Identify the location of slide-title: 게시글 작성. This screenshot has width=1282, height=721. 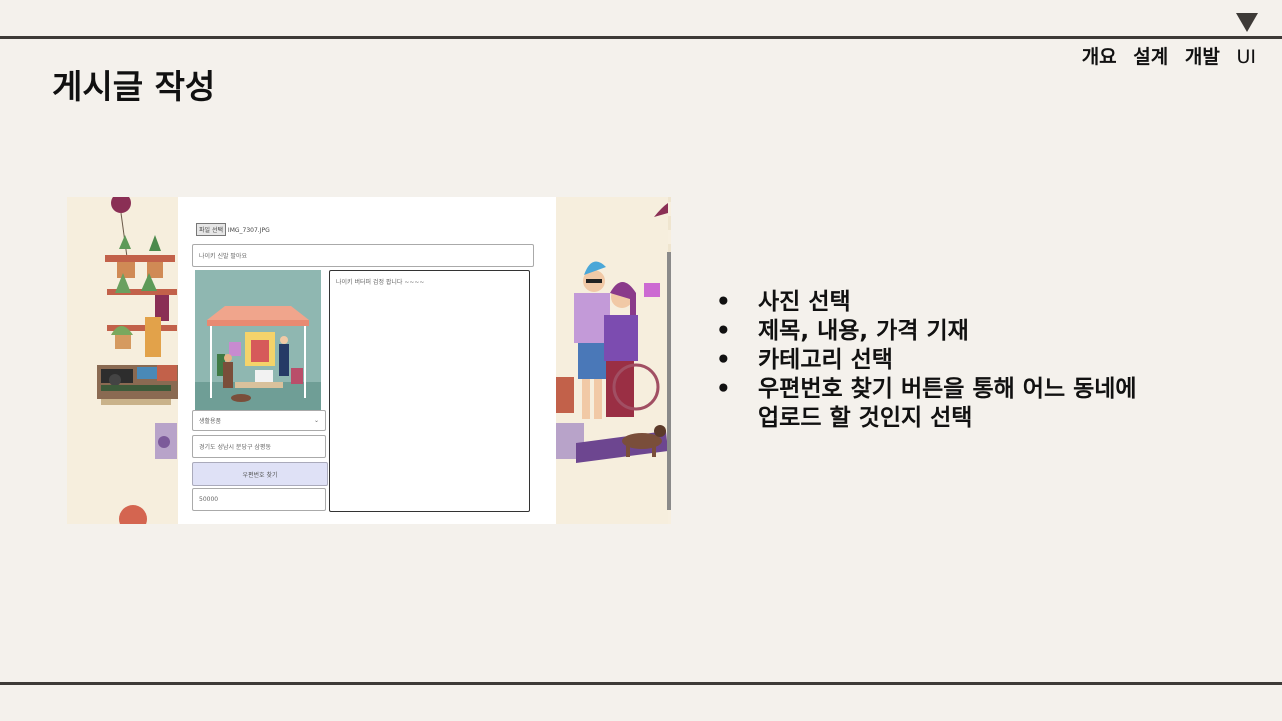
(134, 86).